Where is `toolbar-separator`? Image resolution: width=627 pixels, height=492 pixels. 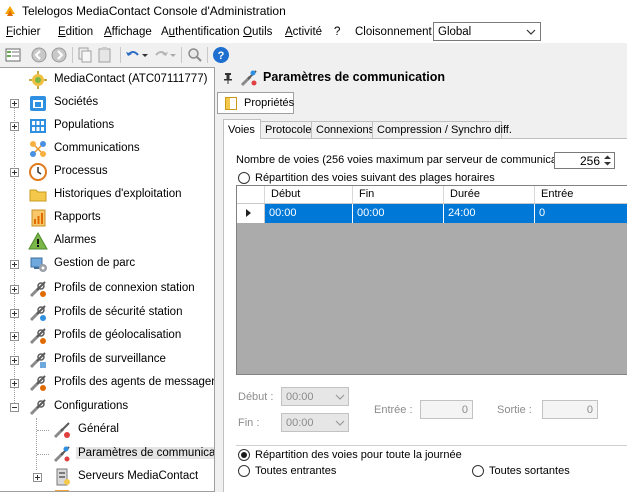 toolbar-separator is located at coordinates (120, 55).